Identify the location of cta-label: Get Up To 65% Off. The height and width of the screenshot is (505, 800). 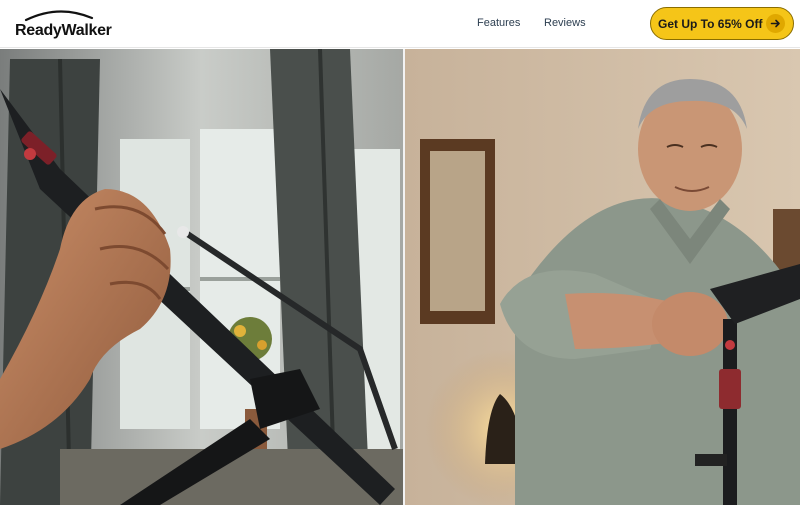
(710, 23).